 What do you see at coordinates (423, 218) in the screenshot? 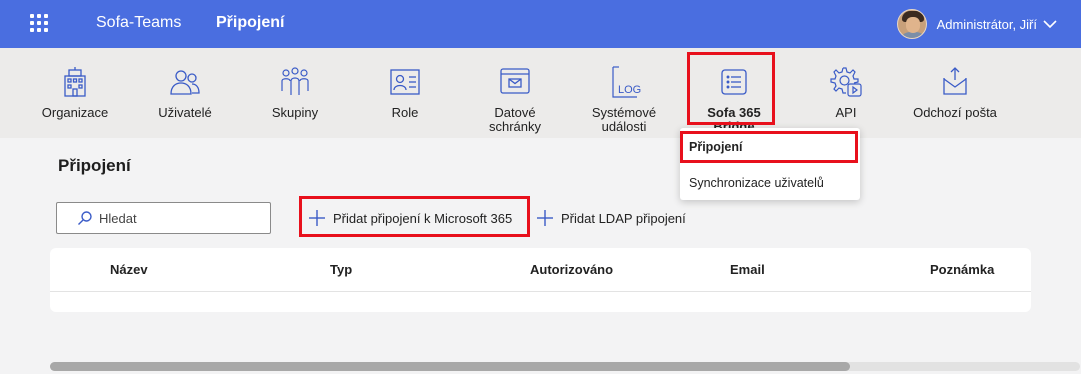
I see `add-m365-connection-label: Přidat připojení k Microsoft 365` at bounding box center [423, 218].